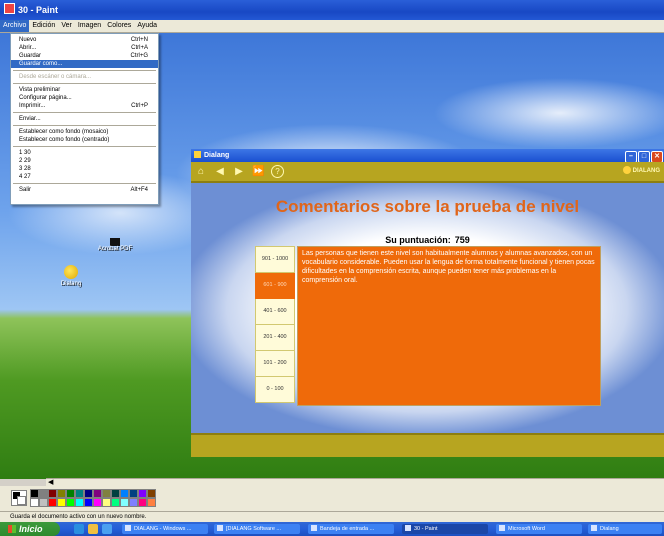  What do you see at coordinates (119, 26) in the screenshot?
I see `menu-colores: Colores` at bounding box center [119, 26].